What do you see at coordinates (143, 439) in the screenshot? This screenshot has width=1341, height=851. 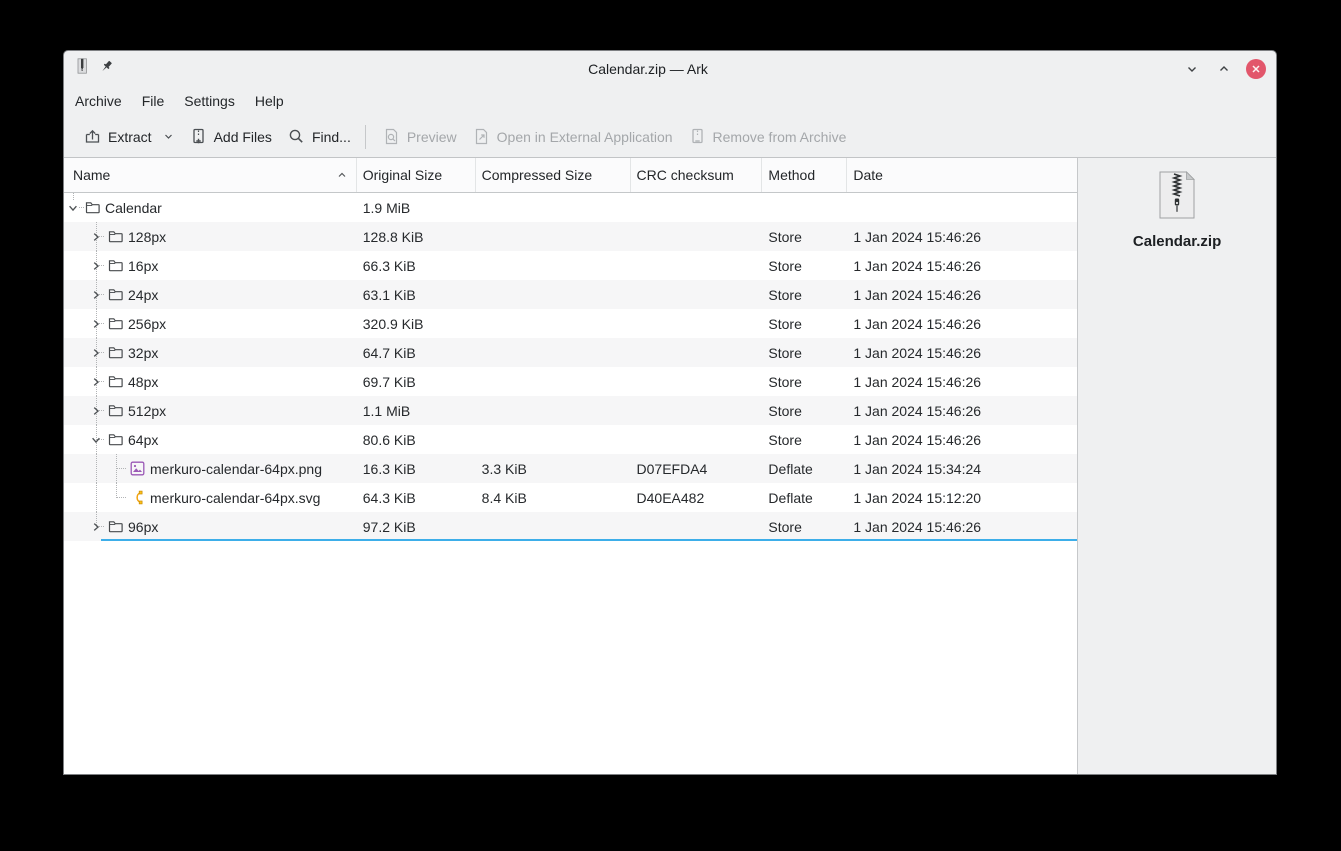 I see `entry-name: 64px` at bounding box center [143, 439].